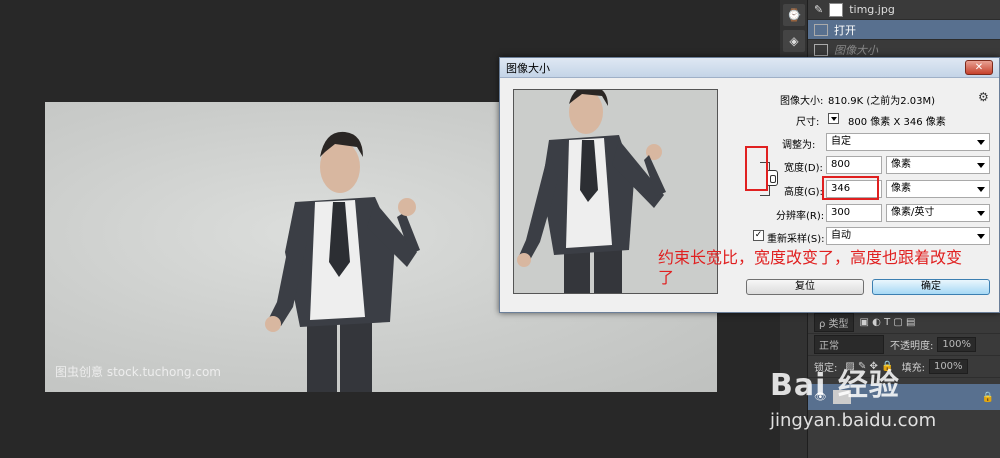  I want to click on reset-button: 复位, so click(805, 287).